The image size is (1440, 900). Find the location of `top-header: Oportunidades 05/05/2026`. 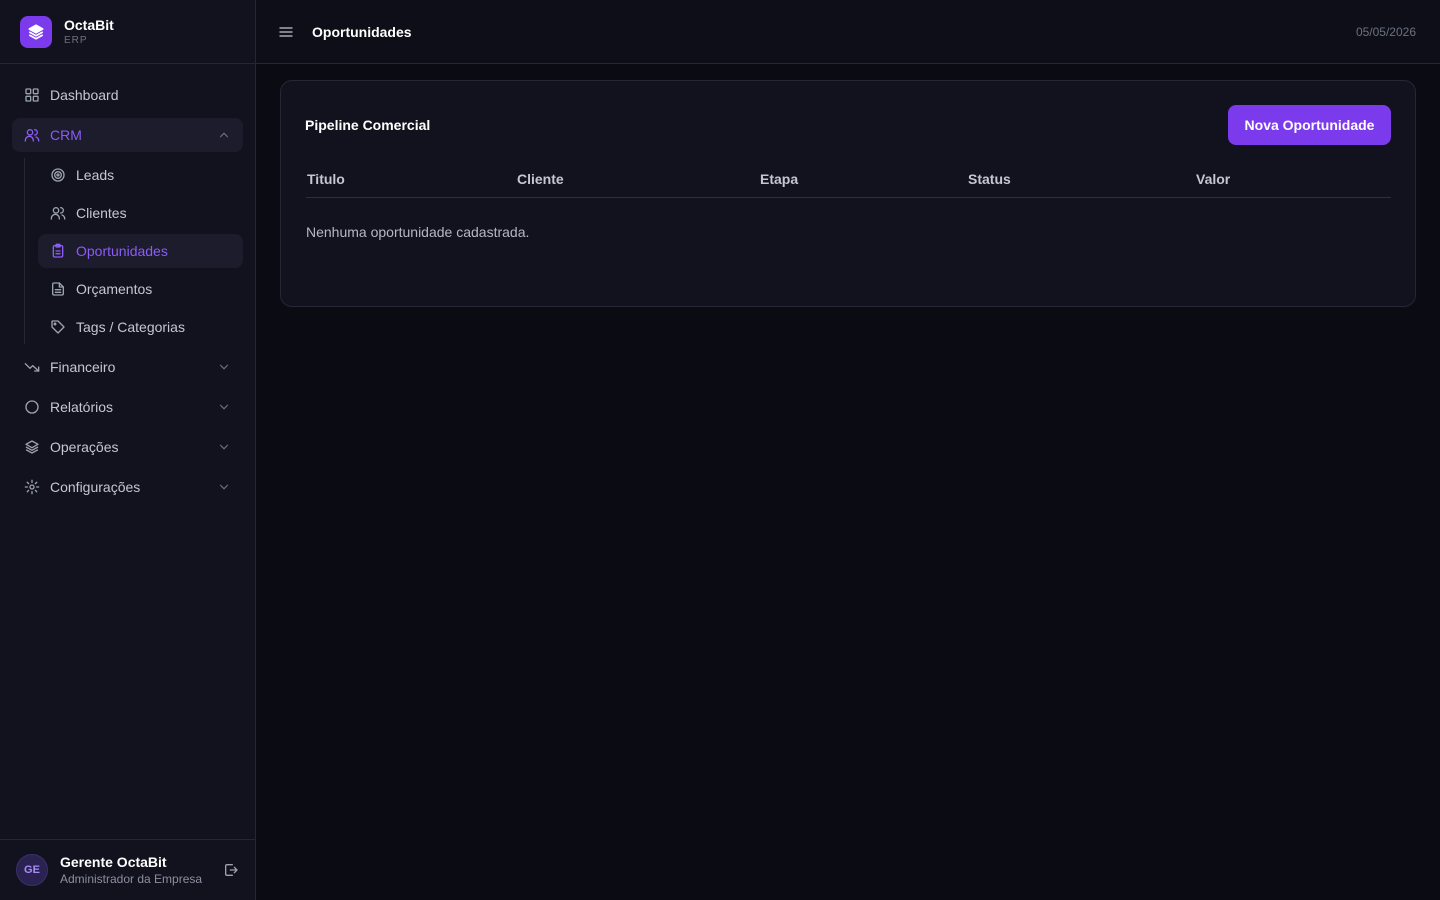

top-header: Oportunidades 05/05/2026 is located at coordinates (848, 32).